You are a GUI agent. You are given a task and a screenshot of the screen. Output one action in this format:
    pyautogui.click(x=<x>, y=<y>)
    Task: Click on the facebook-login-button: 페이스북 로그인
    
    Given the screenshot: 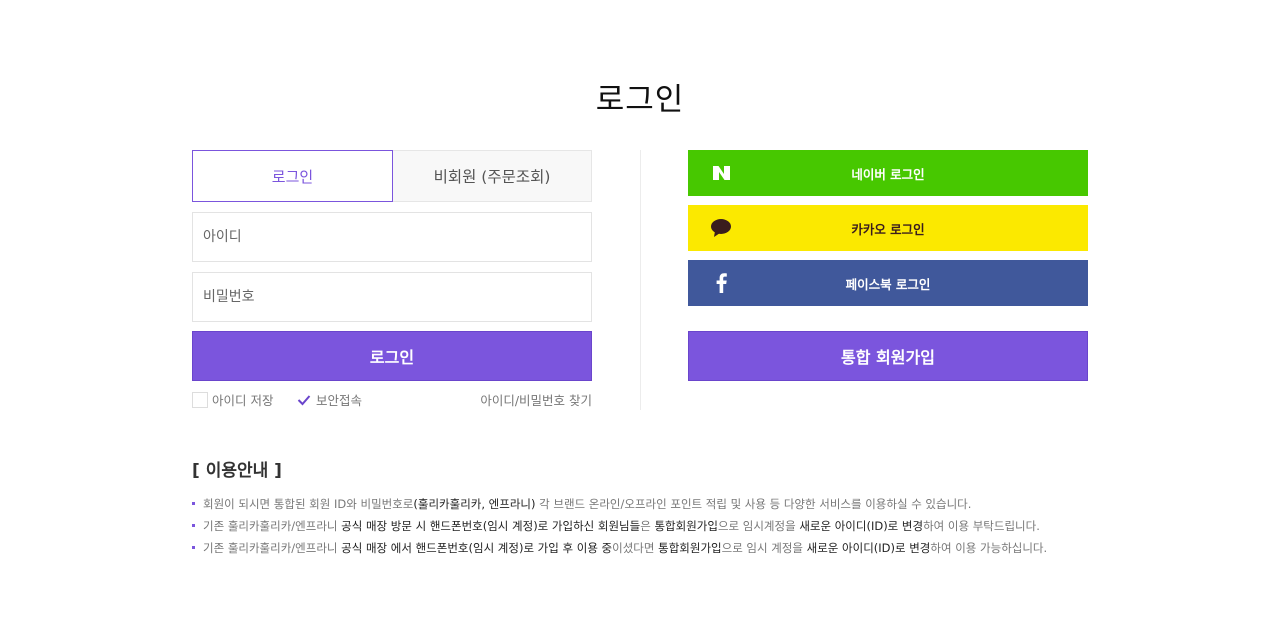 What is the action you would take?
    pyautogui.click(x=888, y=283)
    